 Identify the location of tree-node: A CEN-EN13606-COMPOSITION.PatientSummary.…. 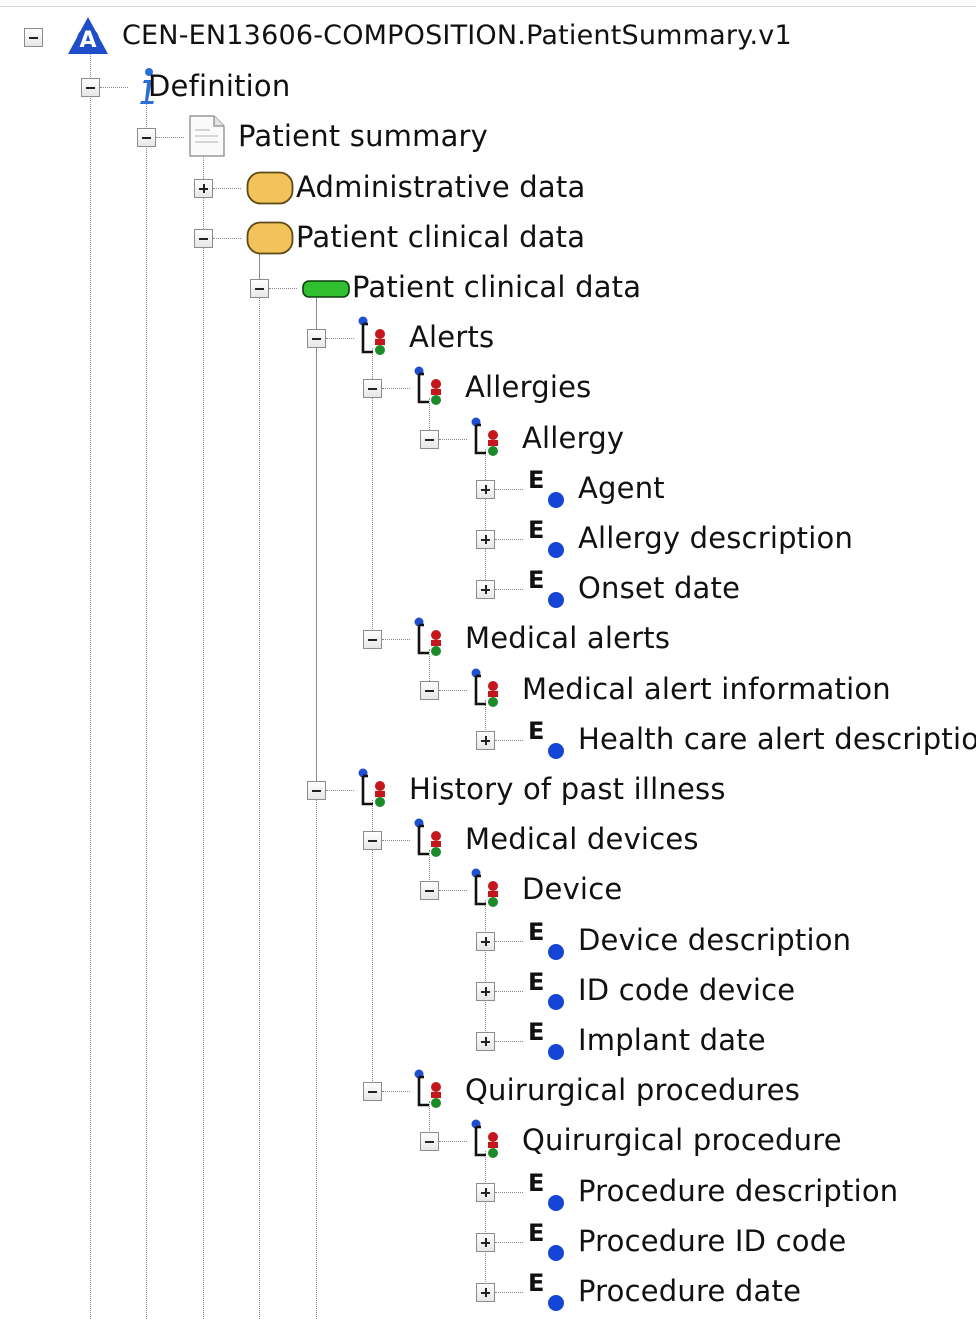
(488, 37).